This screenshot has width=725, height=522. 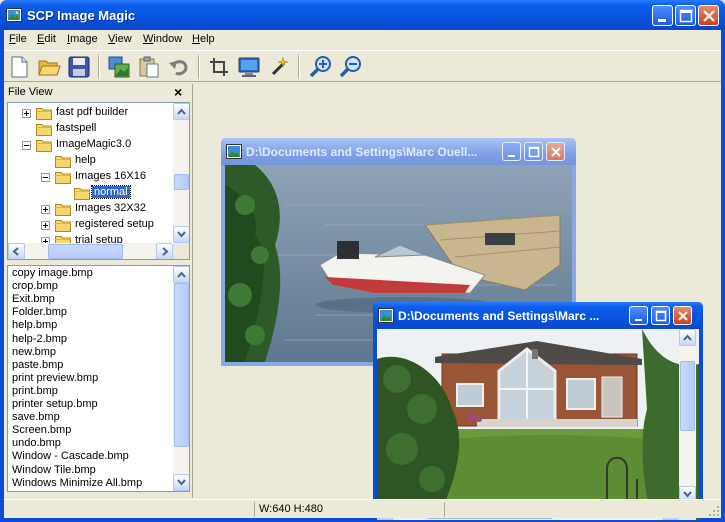 I want to click on list-item: help-2.bmp, so click(x=39, y=339).